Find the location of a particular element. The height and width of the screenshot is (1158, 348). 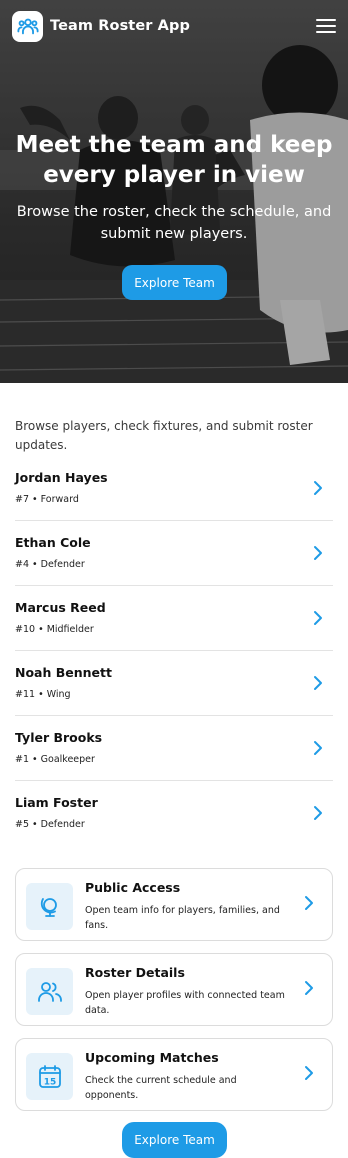

card-title: Upcoming Matches is located at coordinates (152, 1057).